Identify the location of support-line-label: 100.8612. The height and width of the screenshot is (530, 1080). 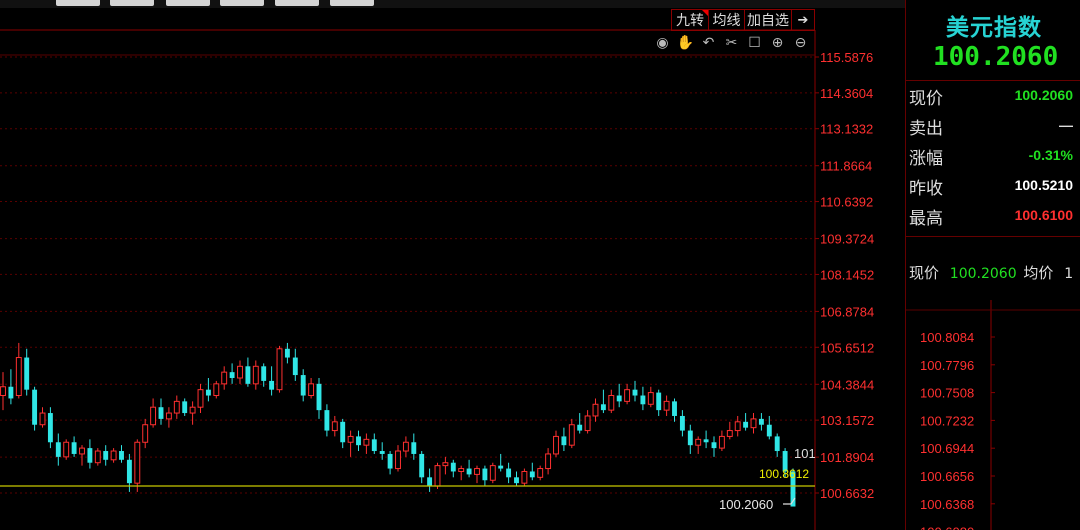
(784, 474).